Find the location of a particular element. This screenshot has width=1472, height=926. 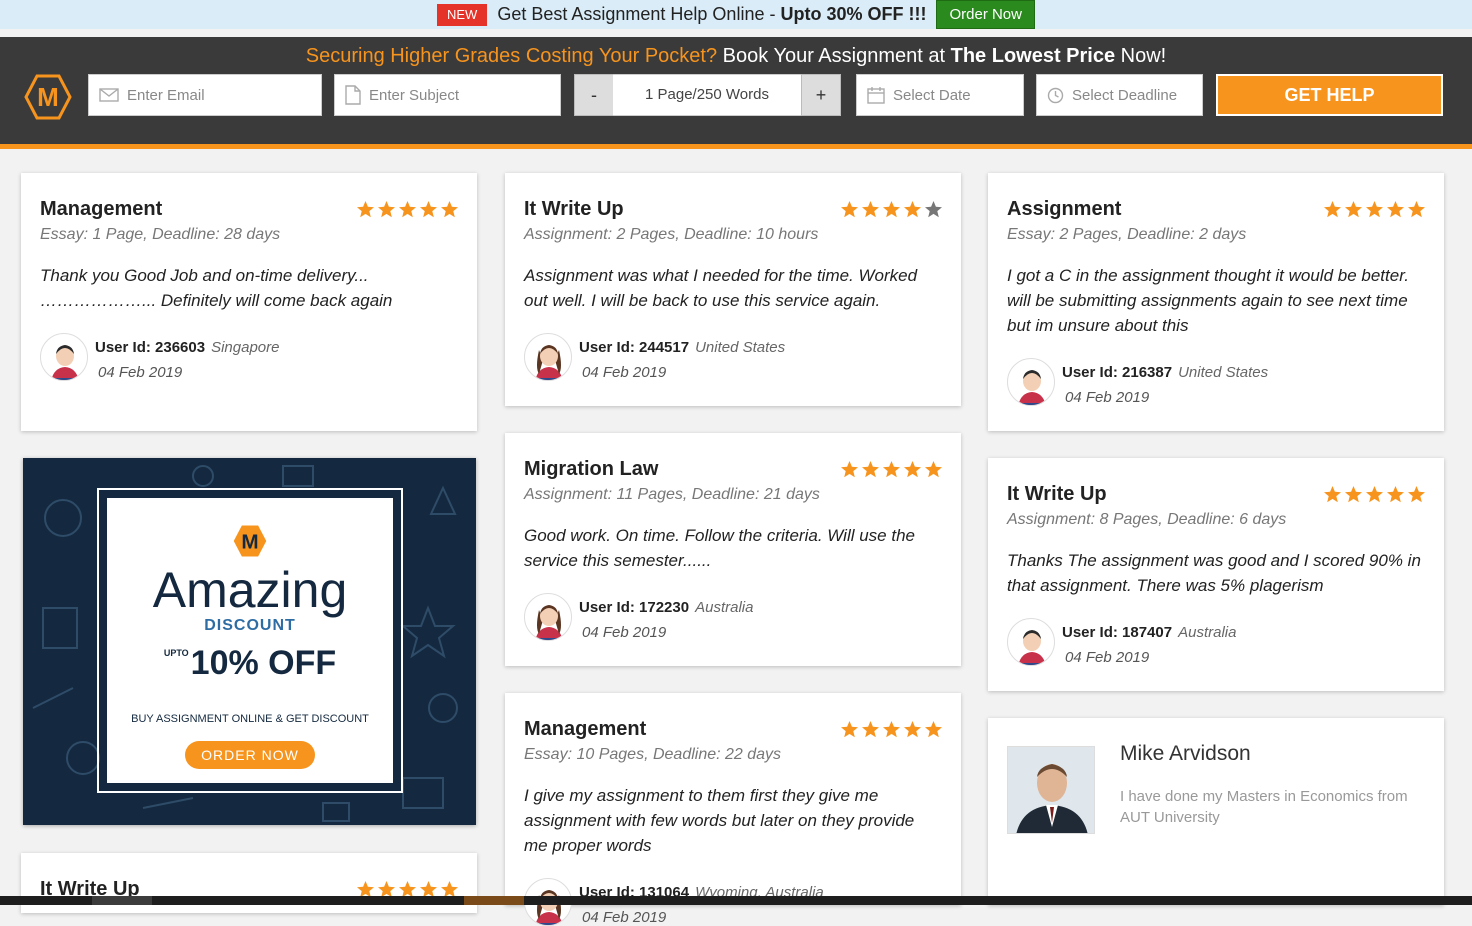

subject-field: Enter Subject is located at coordinates (447, 95).